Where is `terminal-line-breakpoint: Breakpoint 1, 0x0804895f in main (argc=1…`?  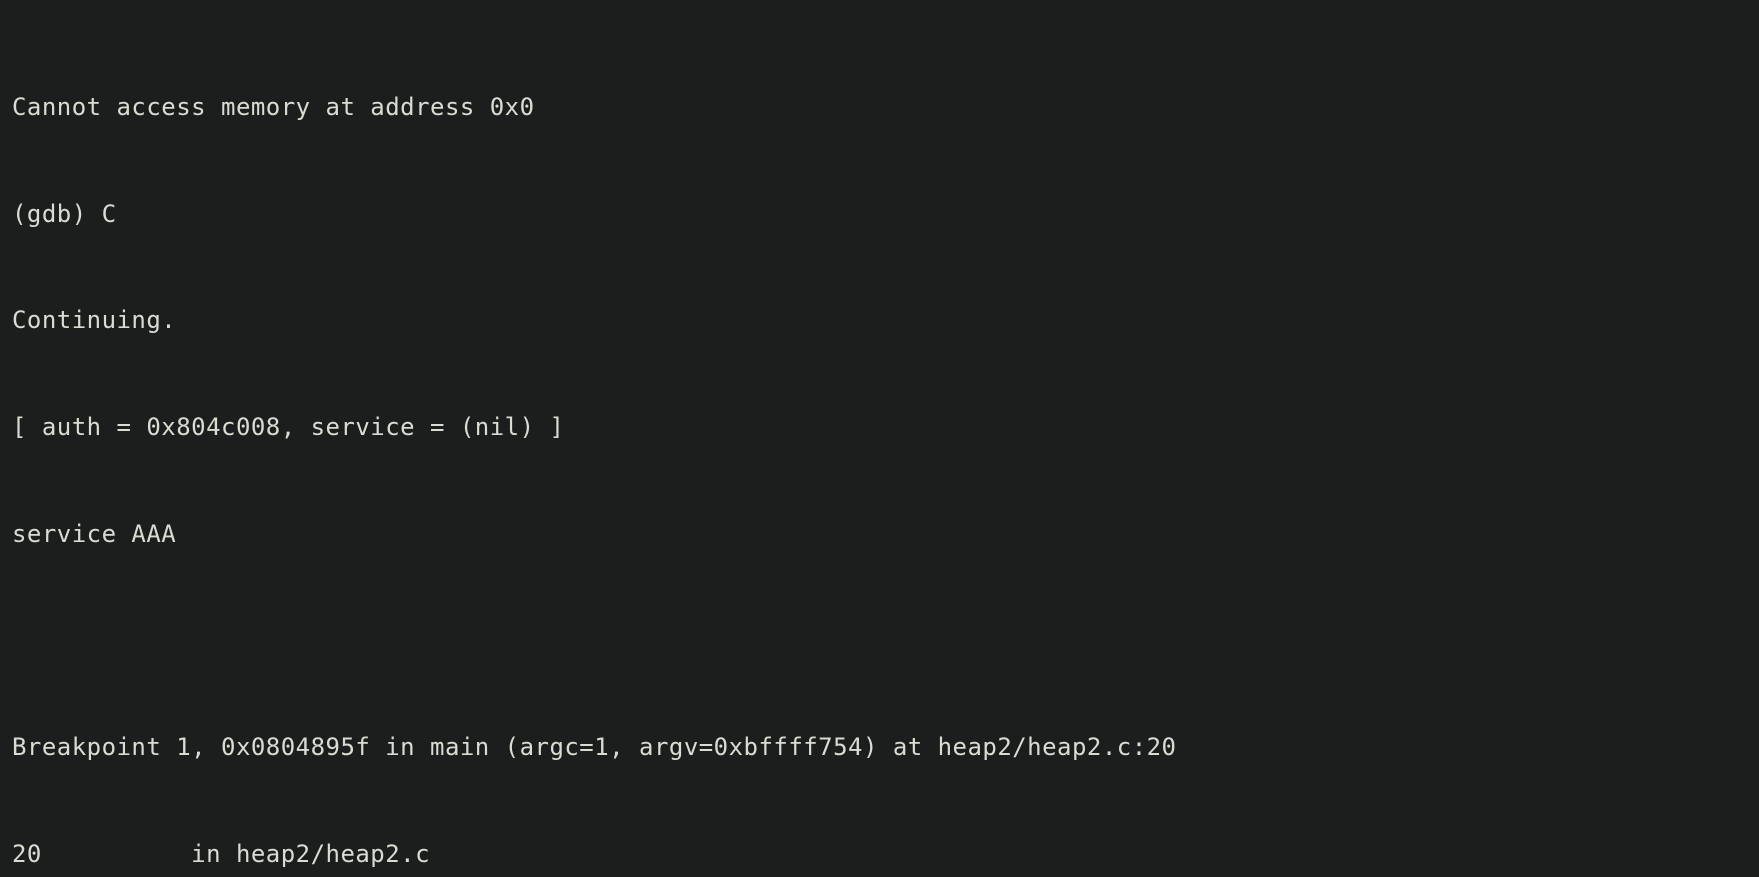
terminal-line-breakpoint: Breakpoint 1, 0x0804895f in main (argc=1… is located at coordinates (594, 747).